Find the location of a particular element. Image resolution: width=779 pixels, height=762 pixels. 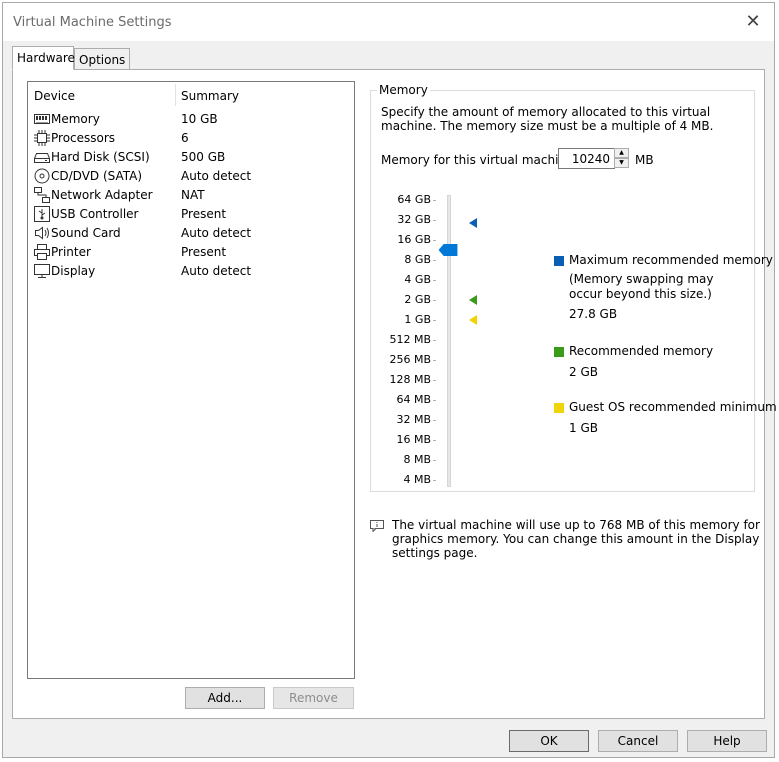

device-name: USB Controller is located at coordinates (95, 214).